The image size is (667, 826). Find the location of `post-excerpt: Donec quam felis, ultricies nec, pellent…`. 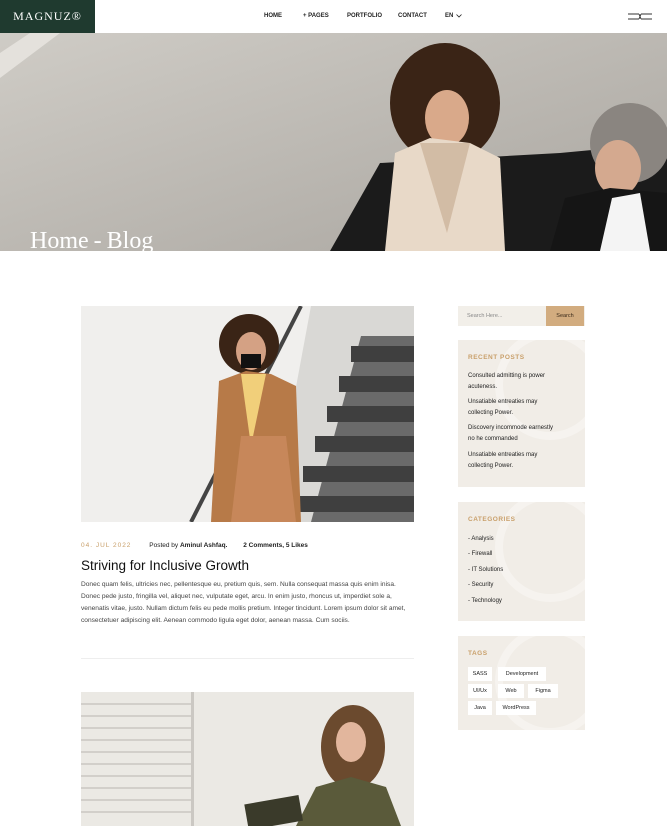

post-excerpt: Donec quam felis, ultricies nec, pellent… is located at coordinates (243, 602).